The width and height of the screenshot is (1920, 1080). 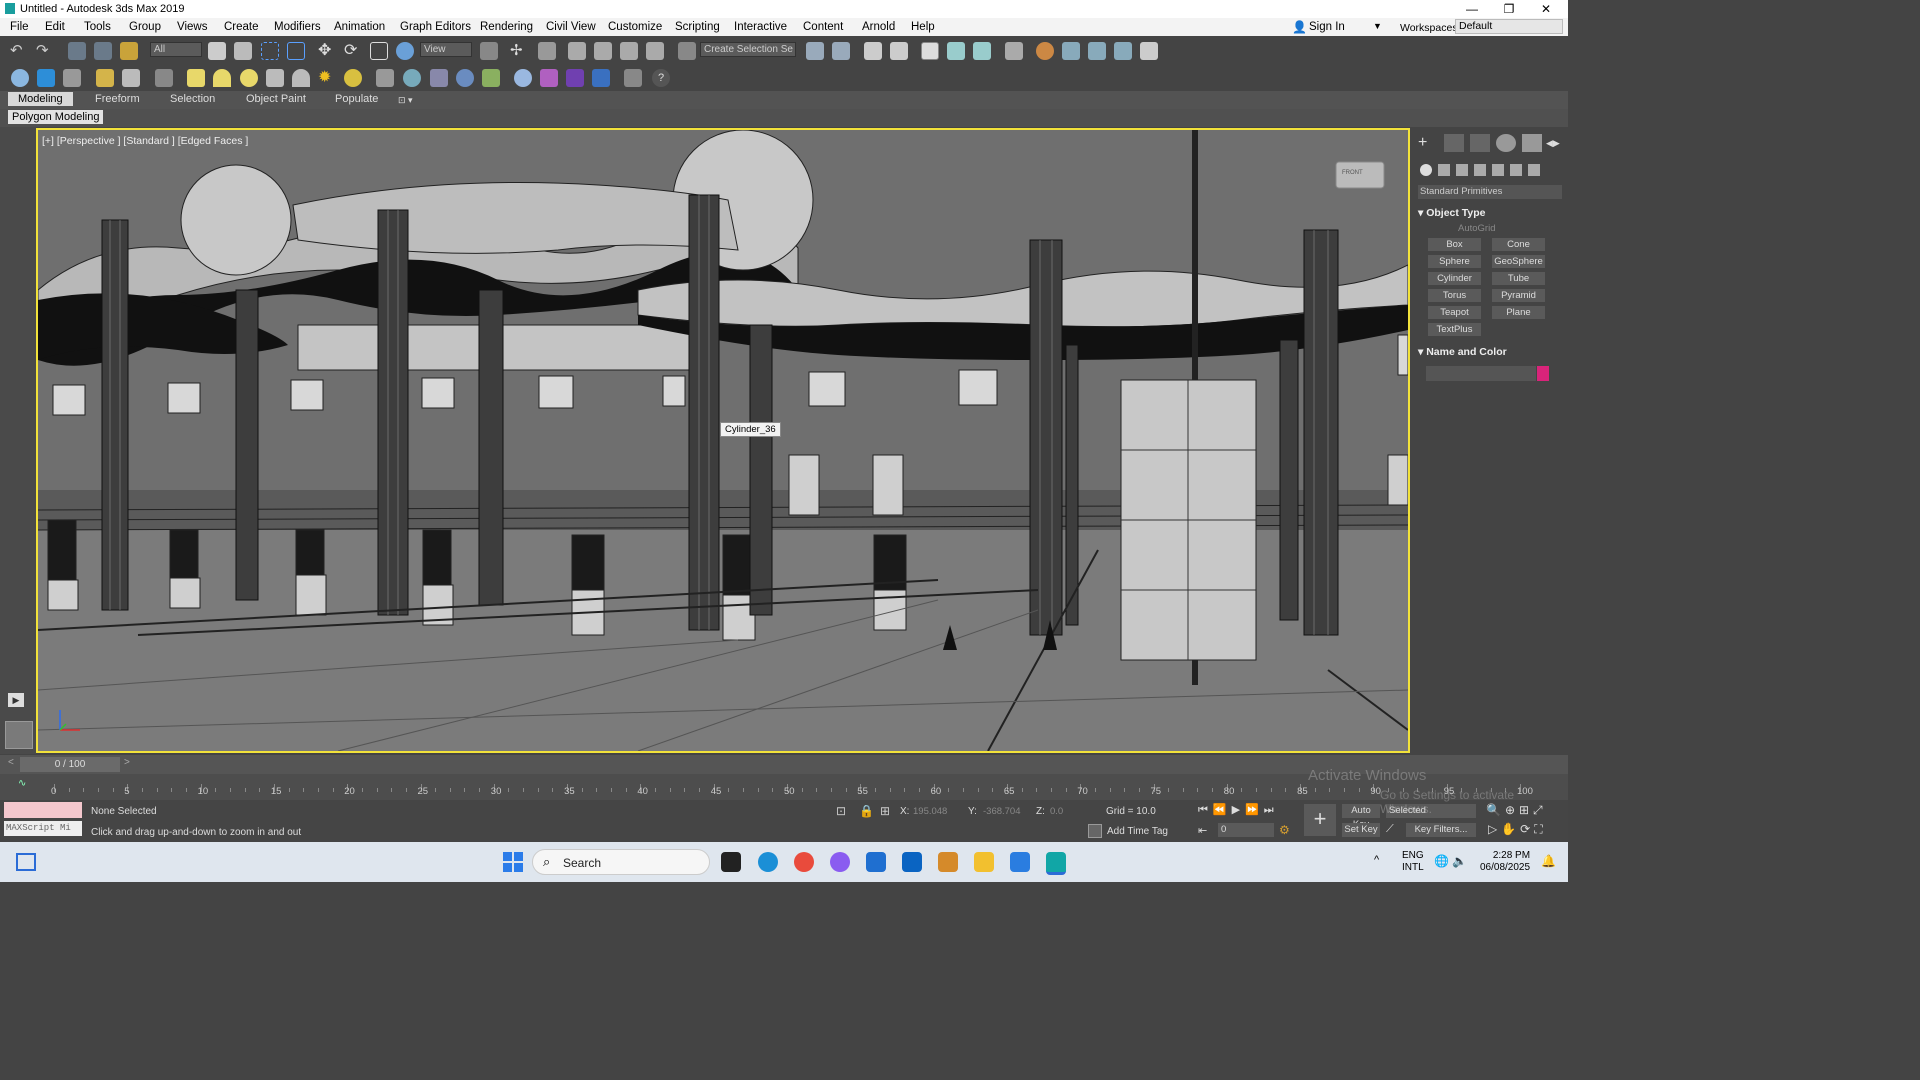 What do you see at coordinates (11, 762) in the screenshot?
I see `time-prev-icon: <` at bounding box center [11, 762].